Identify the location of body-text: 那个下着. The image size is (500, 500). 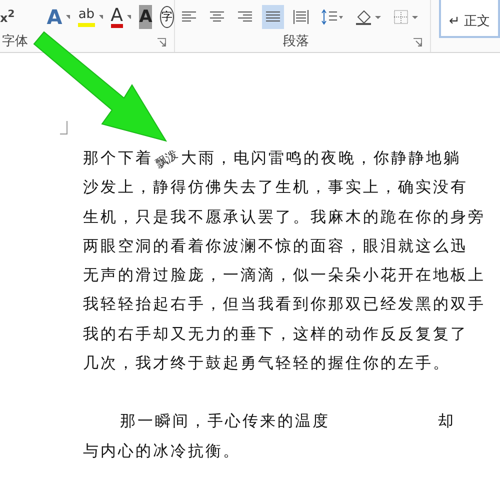
(118, 158).